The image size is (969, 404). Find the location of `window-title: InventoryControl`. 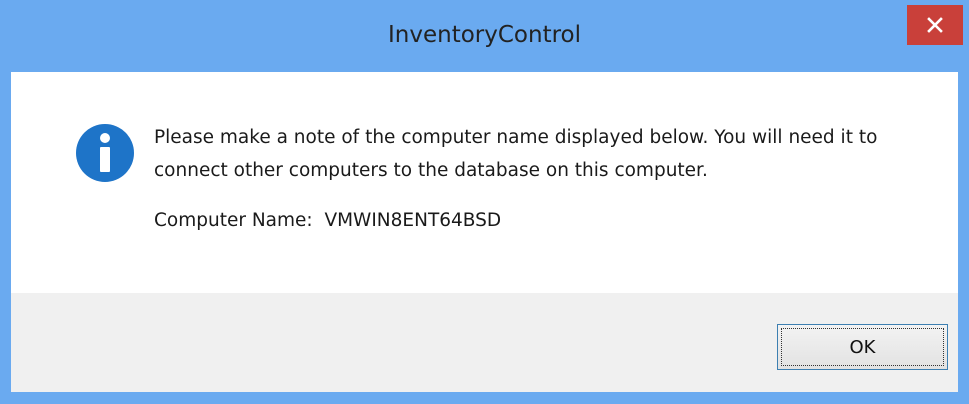

window-title: InventoryControl is located at coordinates (484, 35).